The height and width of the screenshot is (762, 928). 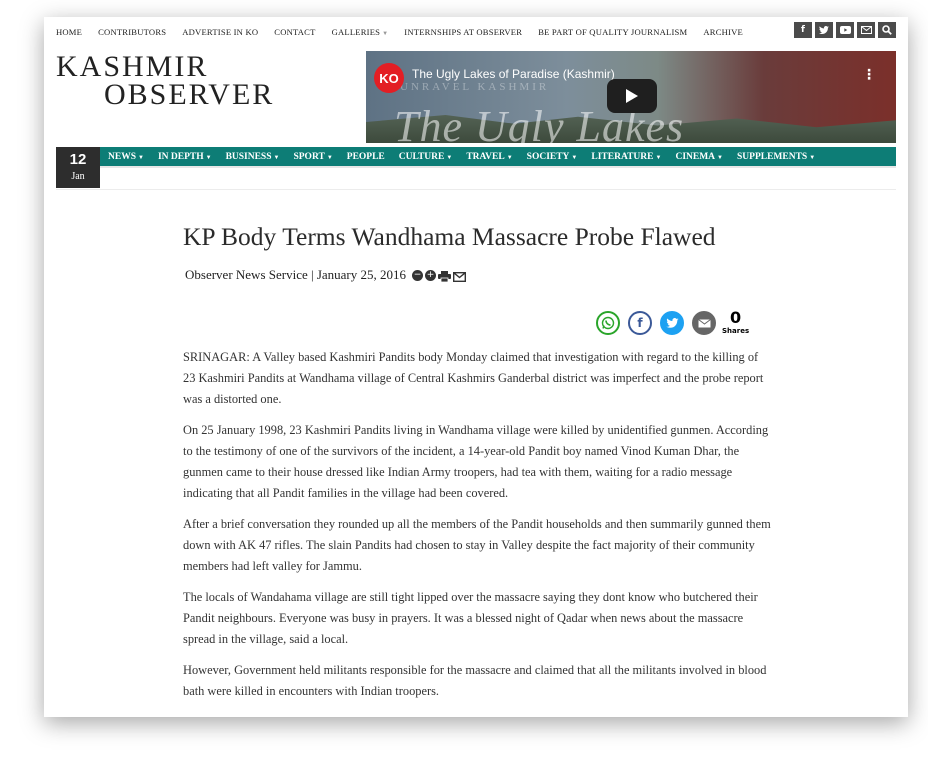 I want to click on main-nav-people: PEOPLE, so click(x=366, y=157).